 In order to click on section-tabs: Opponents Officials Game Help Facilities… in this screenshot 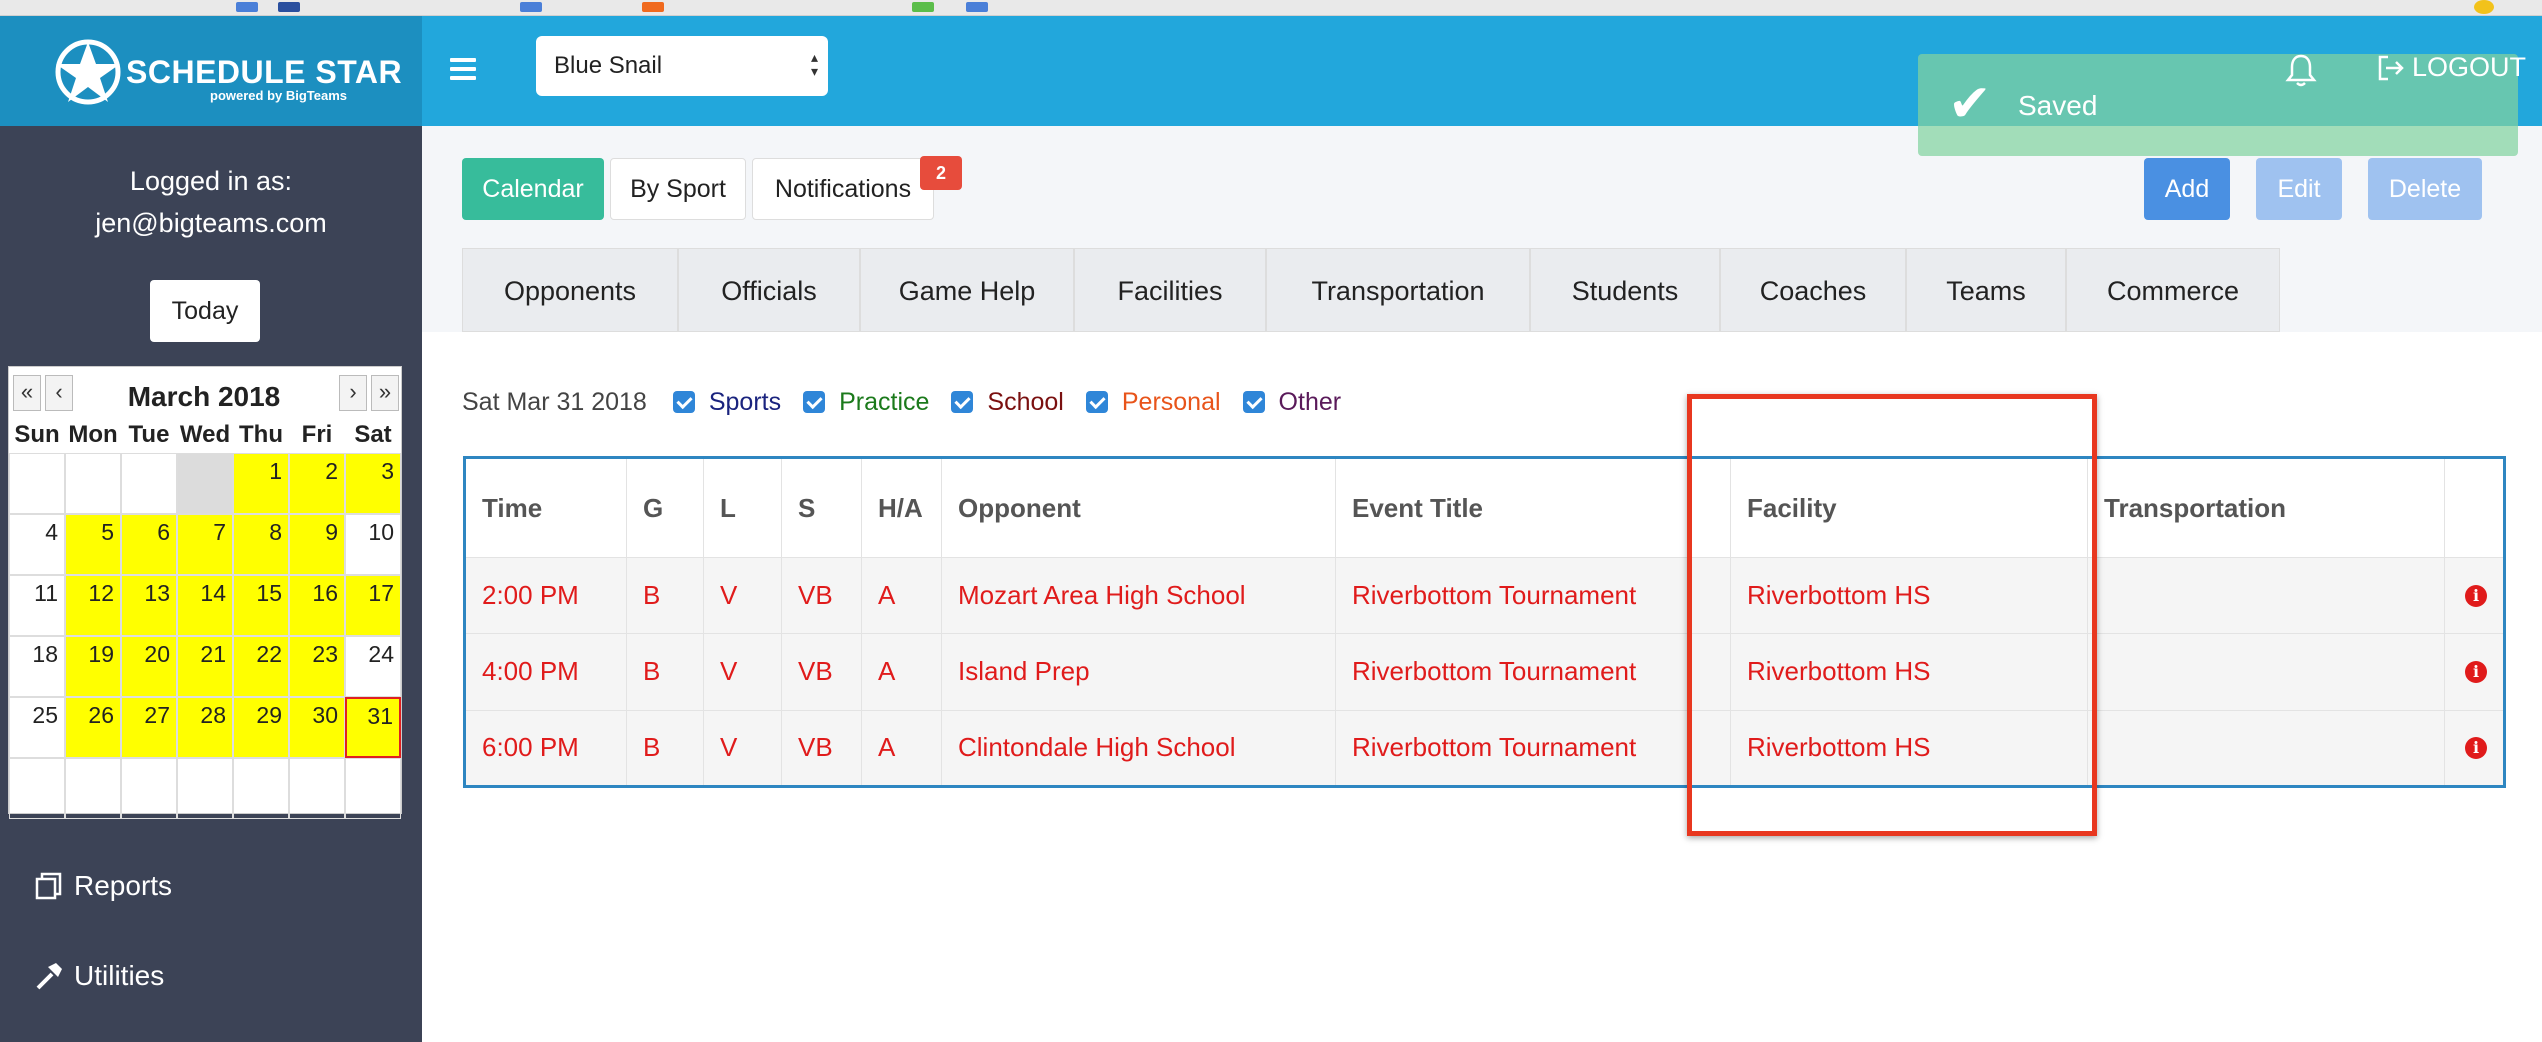, I will do `click(1371, 290)`.